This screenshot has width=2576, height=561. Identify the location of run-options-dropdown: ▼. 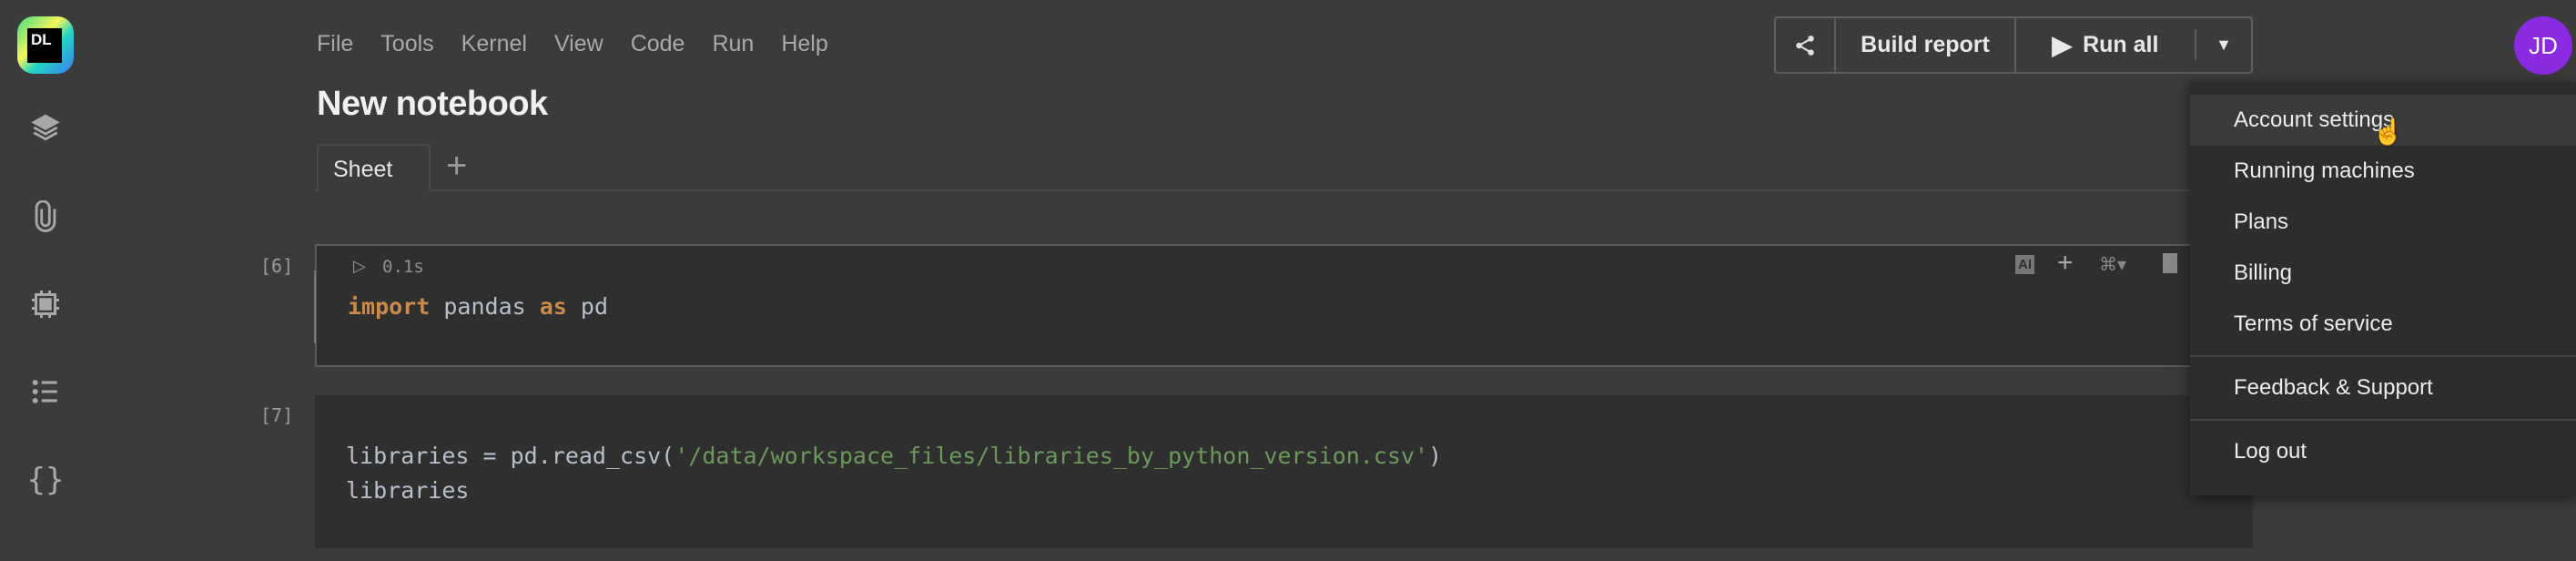
(2223, 44).